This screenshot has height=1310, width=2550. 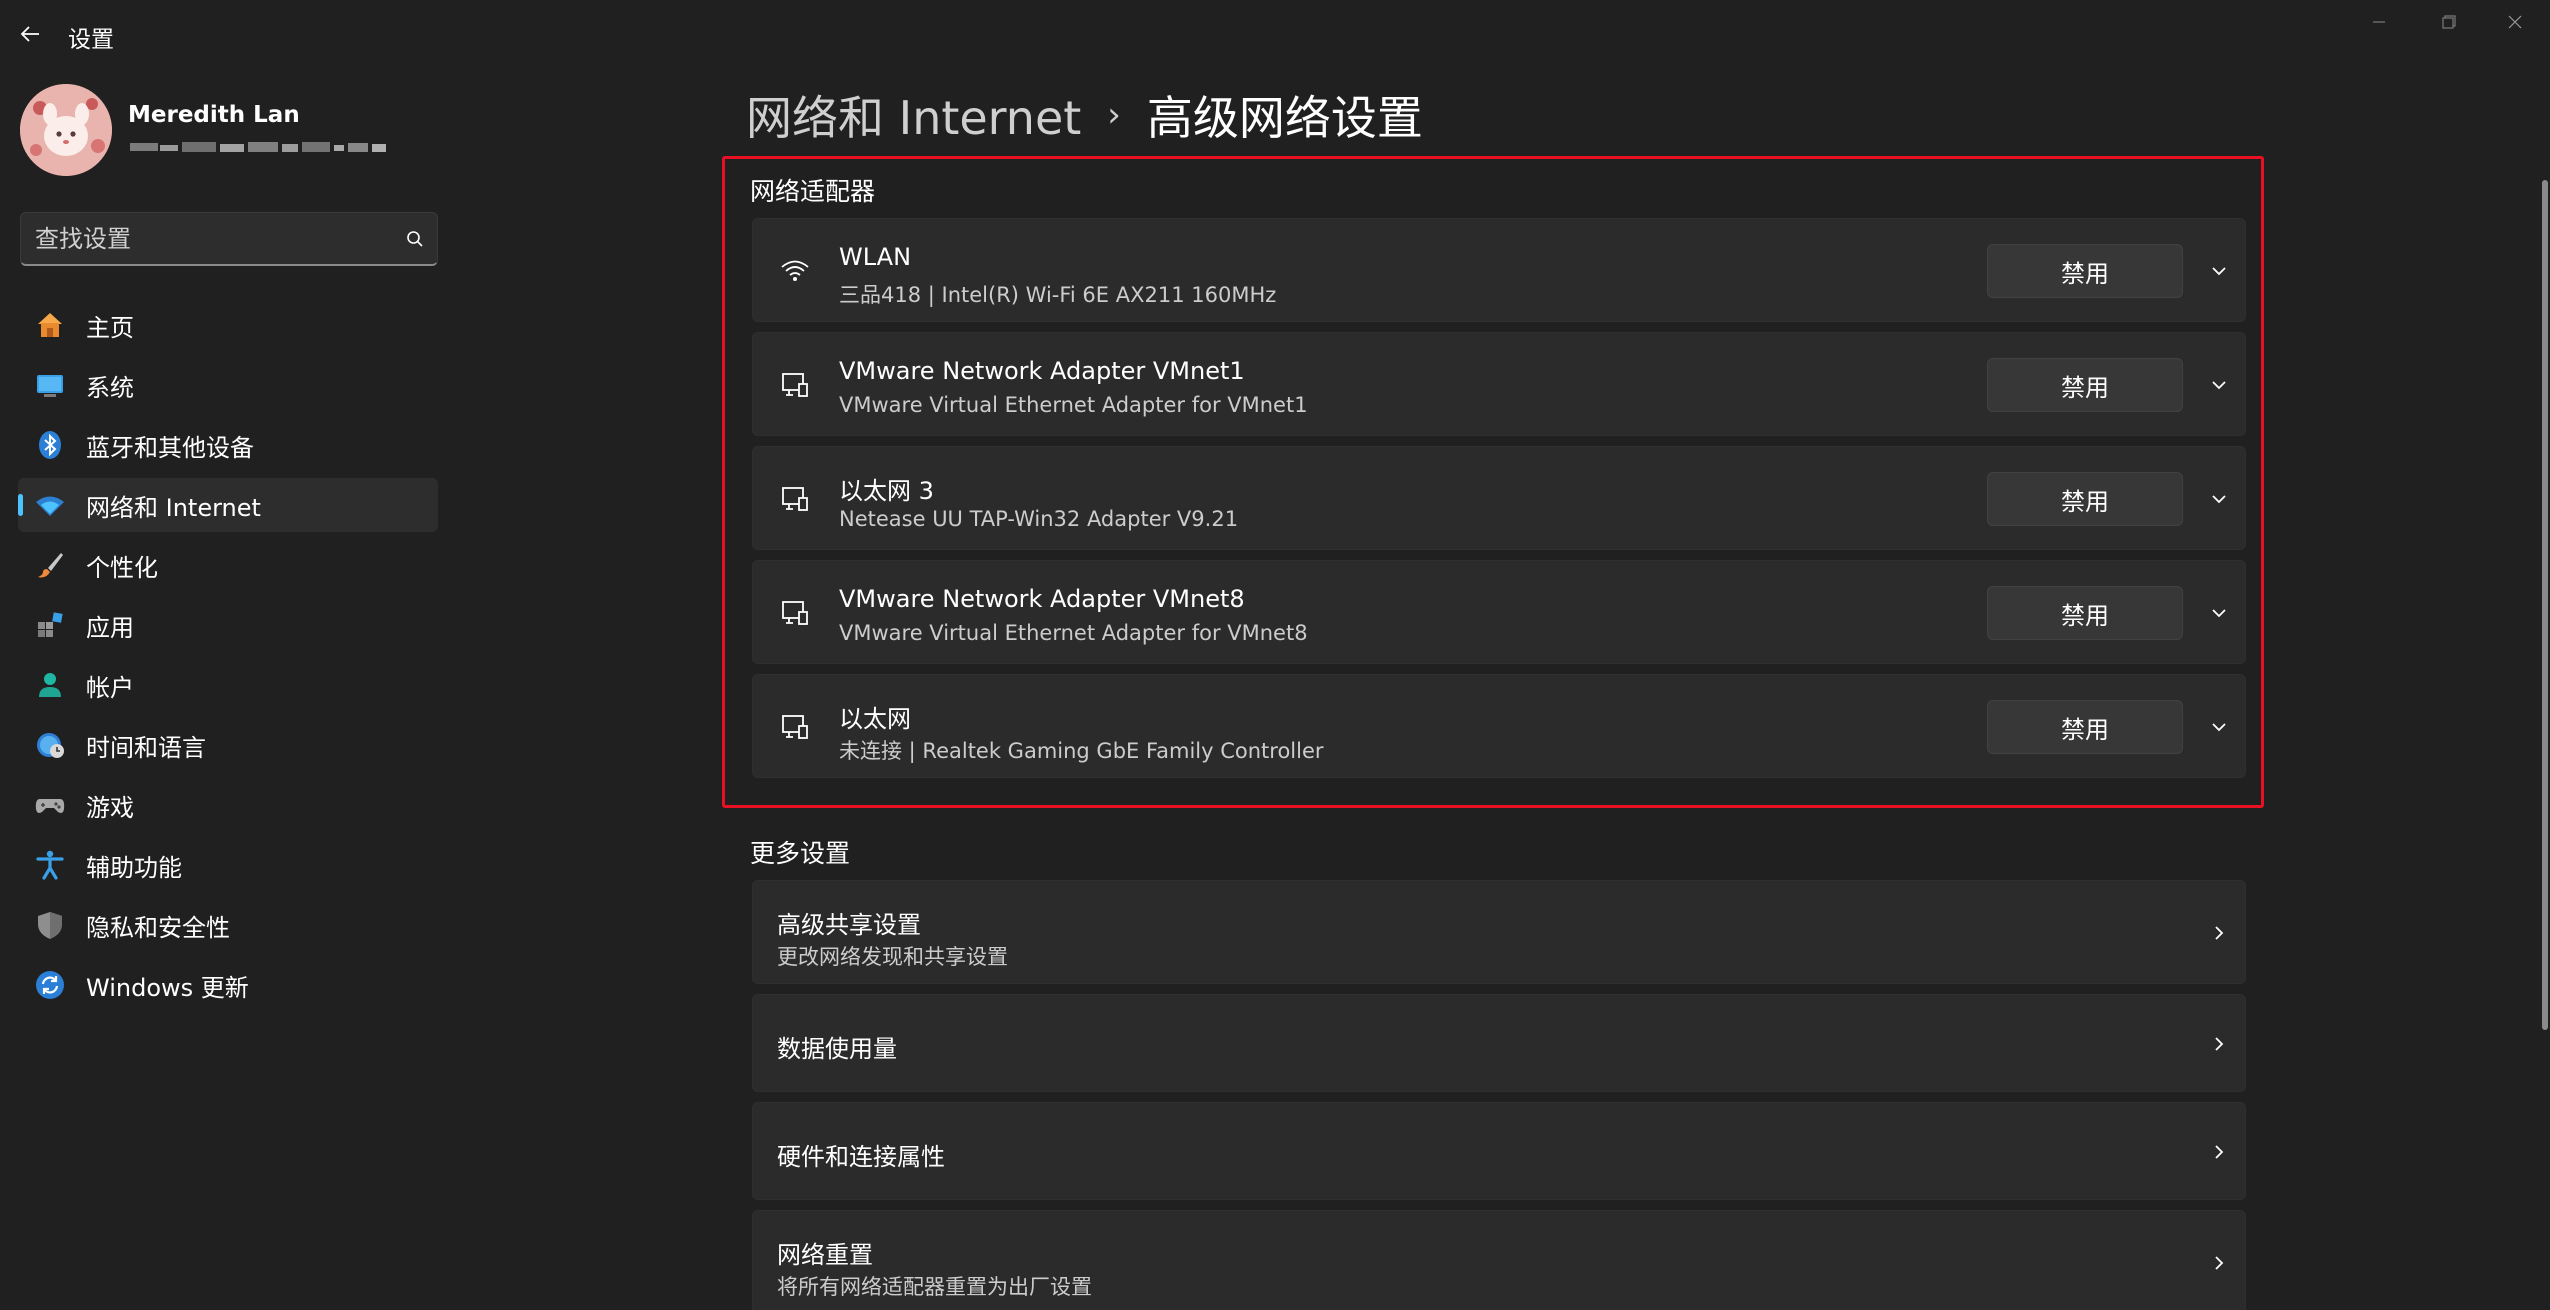 I want to click on sidebar-item-home: 主页, so click(x=228, y=325).